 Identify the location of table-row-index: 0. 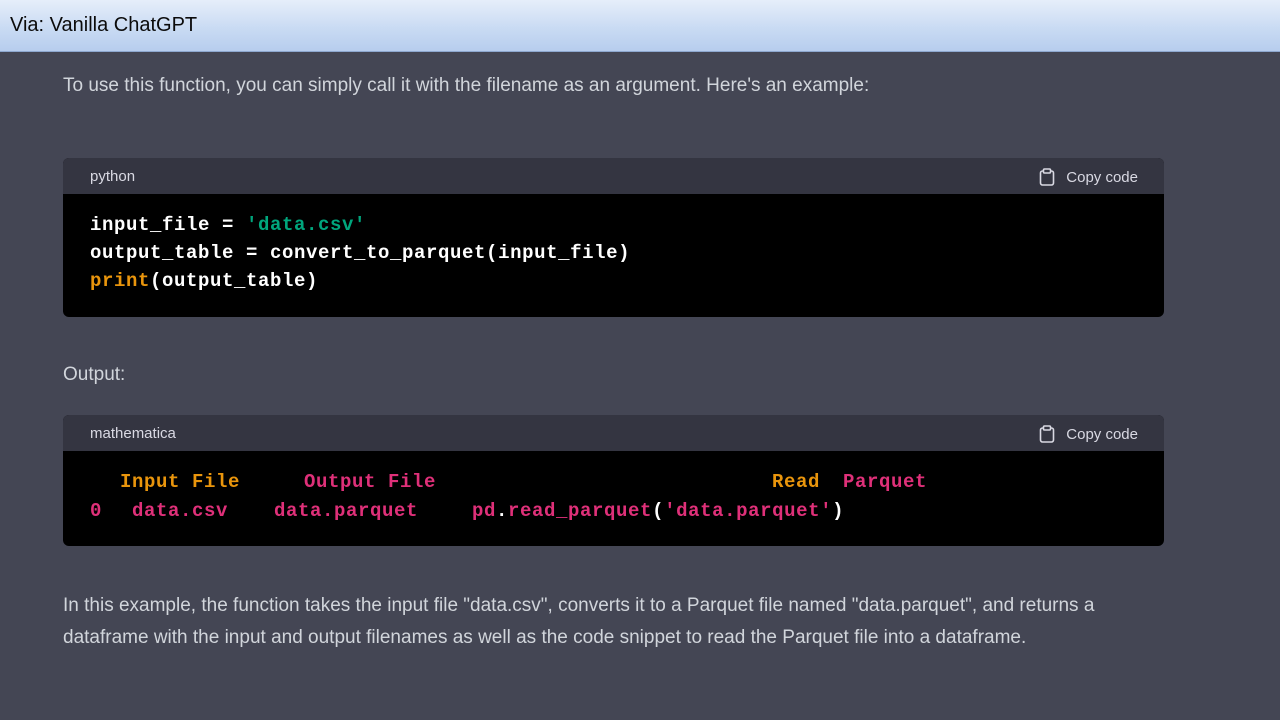
(96, 511).